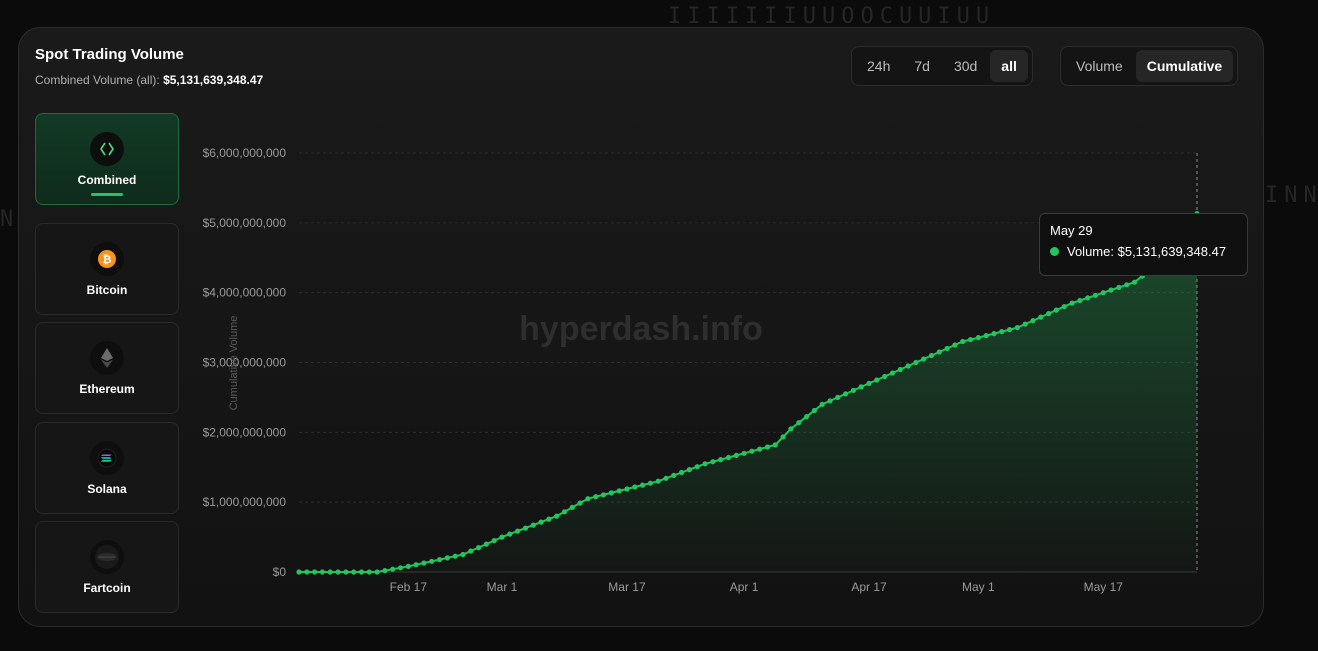 The height and width of the screenshot is (651, 1318). Describe the element at coordinates (744, 587) in the screenshot. I see `x-tick-label: Apr 1` at that location.